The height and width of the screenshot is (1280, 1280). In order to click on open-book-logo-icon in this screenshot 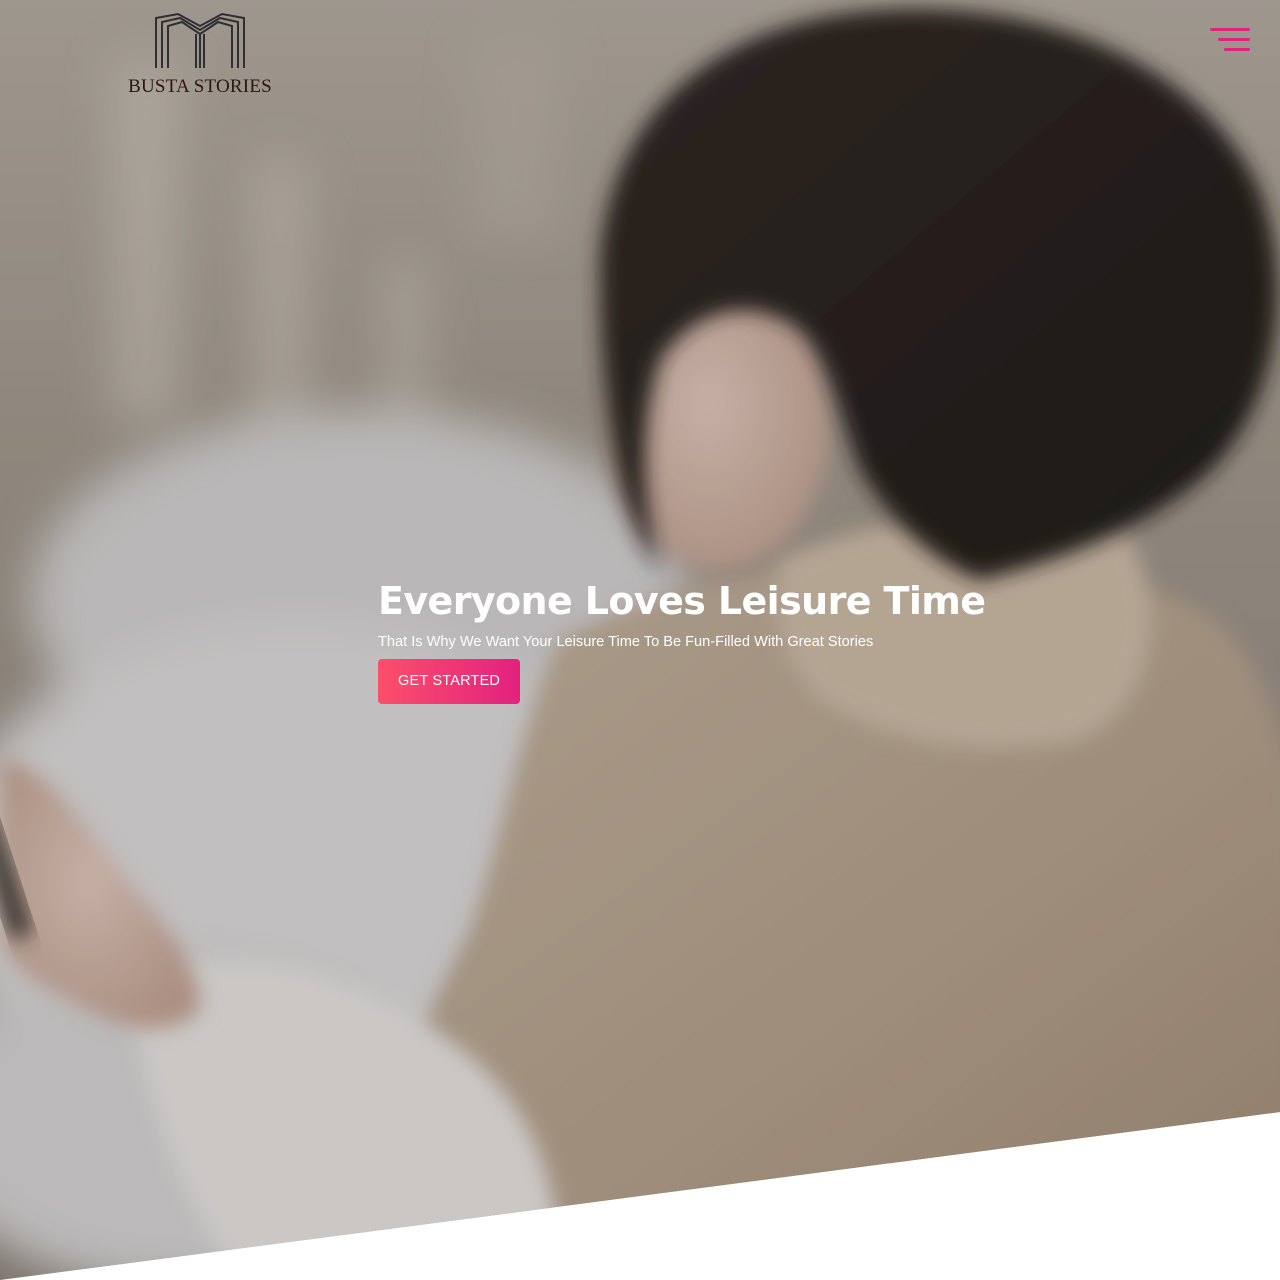, I will do `click(200, 40)`.